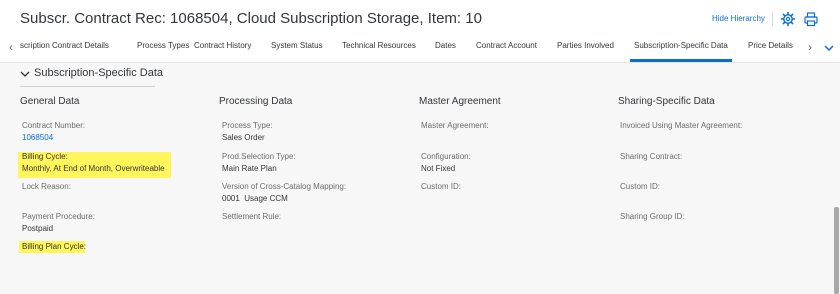 The height and width of the screenshot is (294, 840). I want to click on chevron-down-icon, so click(25, 74).